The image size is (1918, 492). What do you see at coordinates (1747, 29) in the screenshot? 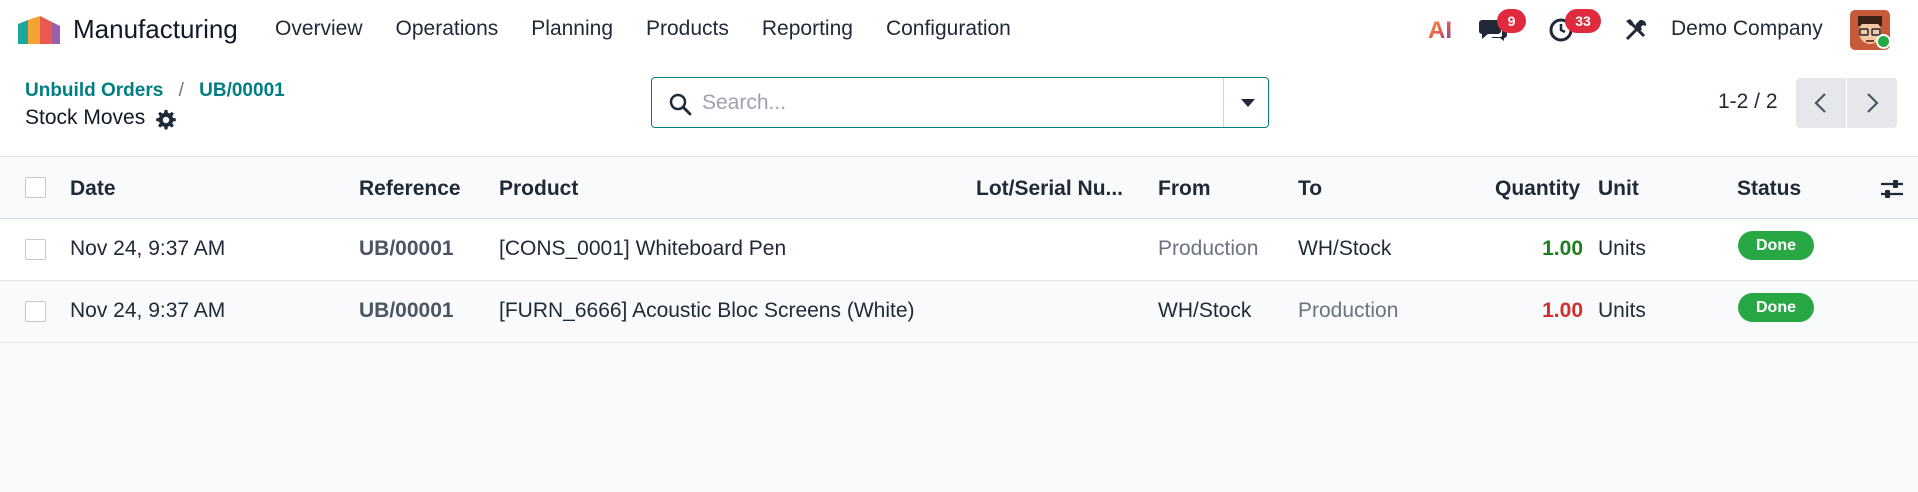
I see `company-switcher: Demo Company` at bounding box center [1747, 29].